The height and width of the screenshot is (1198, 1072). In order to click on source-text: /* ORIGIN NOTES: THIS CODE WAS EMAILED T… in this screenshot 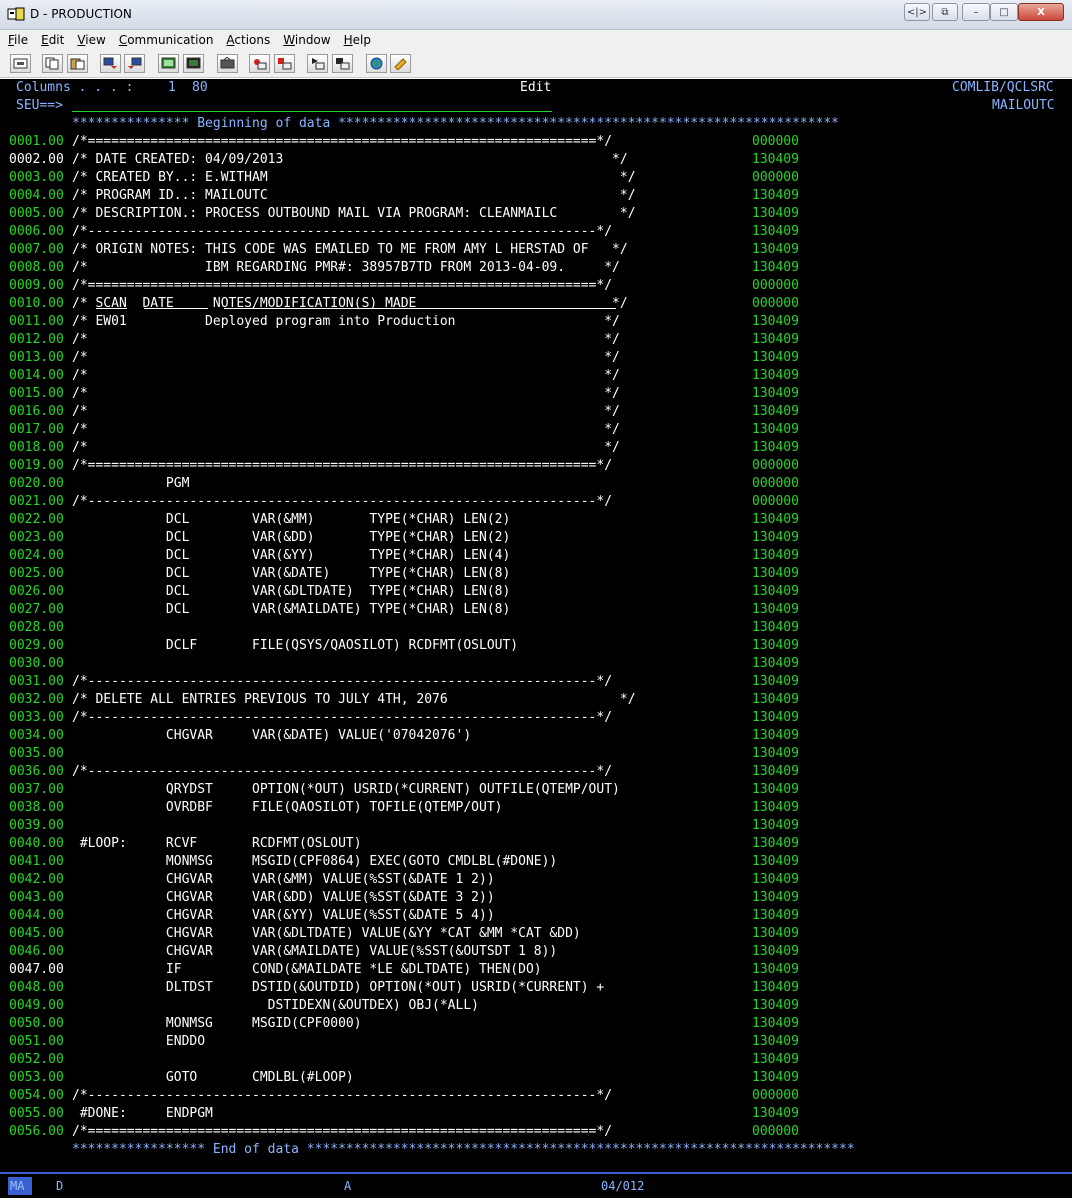, I will do `click(350, 250)`.